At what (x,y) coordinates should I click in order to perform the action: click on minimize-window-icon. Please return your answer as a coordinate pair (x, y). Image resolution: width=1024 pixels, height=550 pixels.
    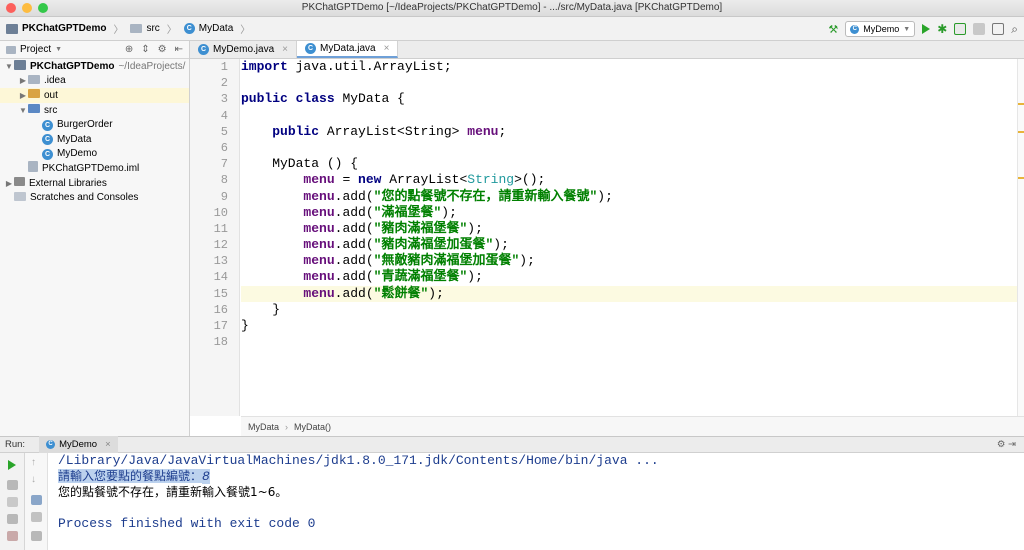
    Looking at the image, I should click on (27, 8).